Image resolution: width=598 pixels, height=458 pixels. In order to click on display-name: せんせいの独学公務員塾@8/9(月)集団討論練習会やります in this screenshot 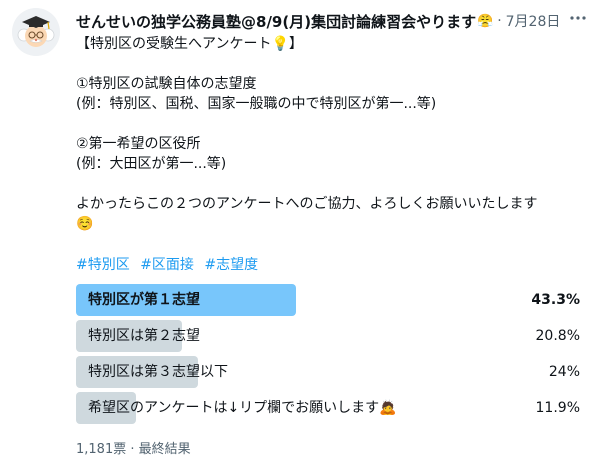, I will do `click(276, 21)`.